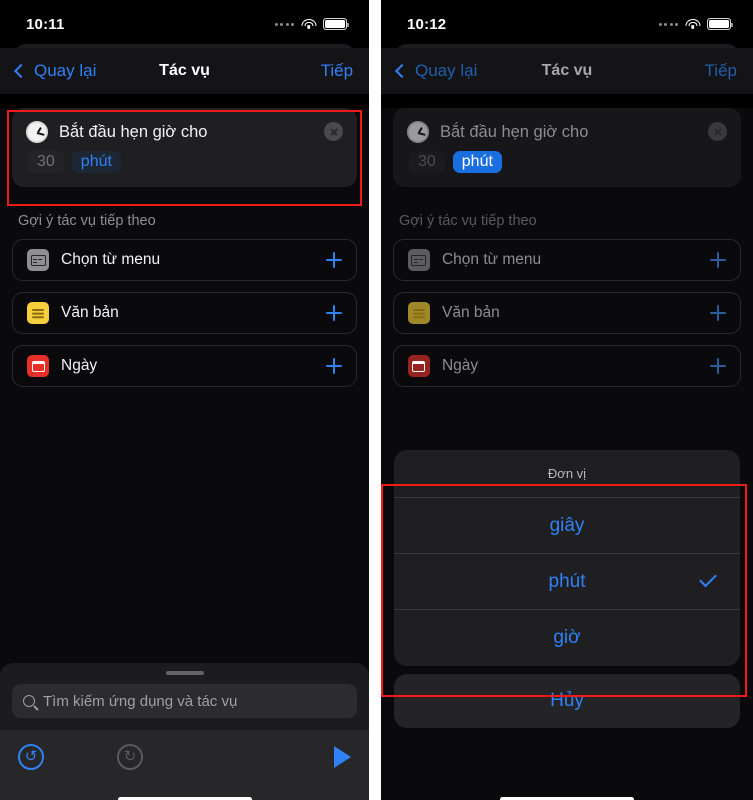 This screenshot has height=800, width=753. What do you see at coordinates (184, 672) in the screenshot?
I see `drag-handle` at bounding box center [184, 672].